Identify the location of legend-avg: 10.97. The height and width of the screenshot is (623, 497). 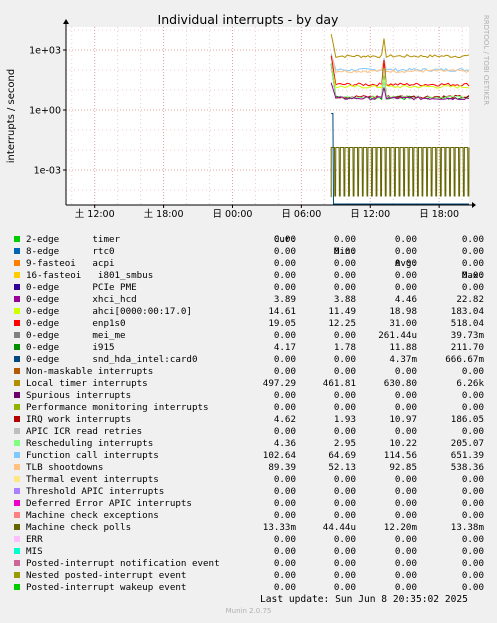
(403, 419).